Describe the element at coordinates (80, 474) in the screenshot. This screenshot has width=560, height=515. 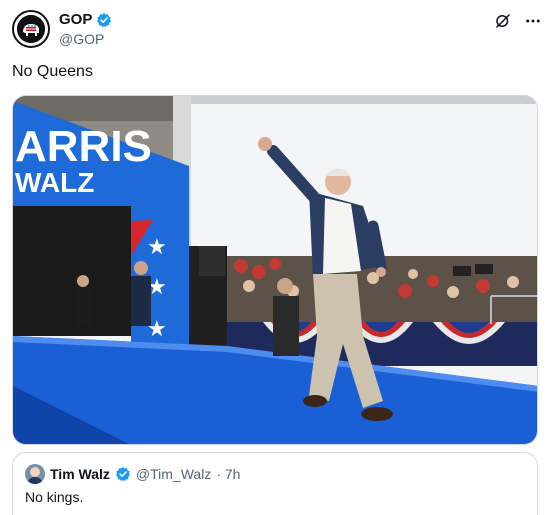
I see `quoted-author-name: Tim Walz` at that location.